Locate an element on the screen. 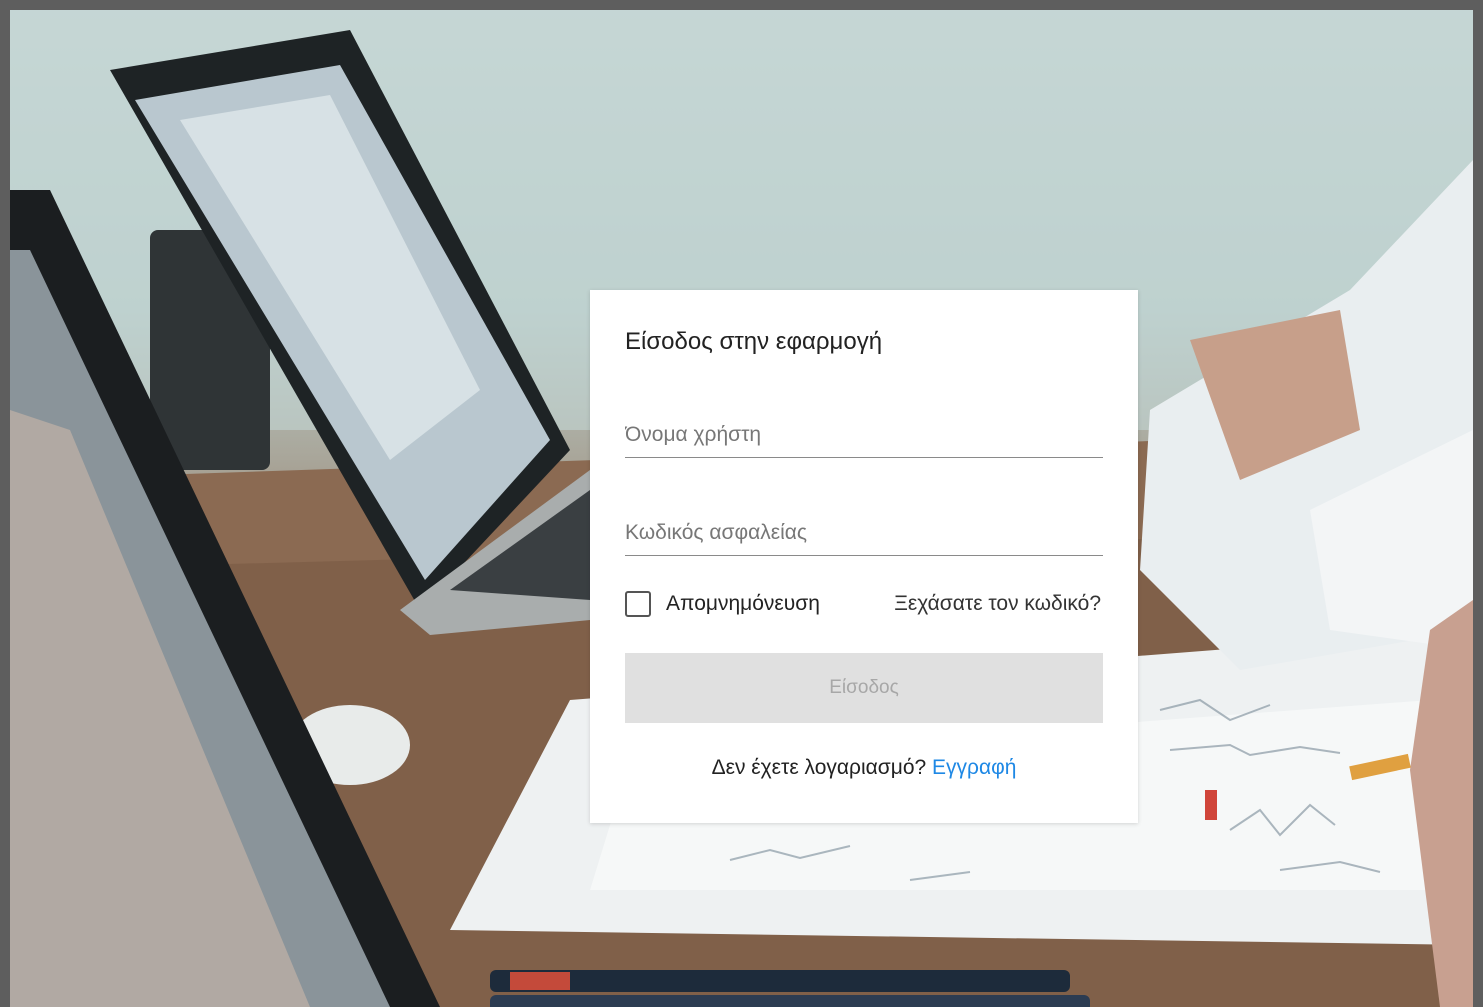  password-input is located at coordinates (864, 536).